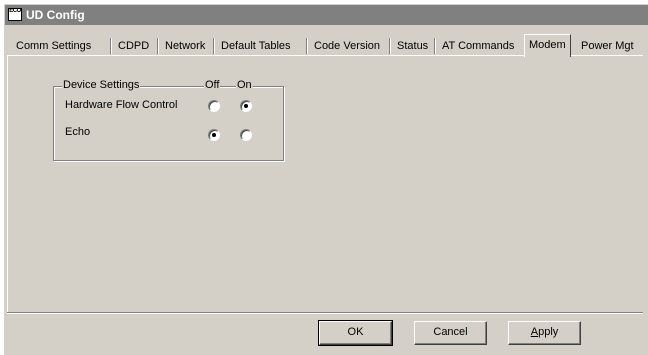 The width and height of the screenshot is (648, 355). Describe the element at coordinates (212, 85) in the screenshot. I see `column-off-label: Off` at that location.